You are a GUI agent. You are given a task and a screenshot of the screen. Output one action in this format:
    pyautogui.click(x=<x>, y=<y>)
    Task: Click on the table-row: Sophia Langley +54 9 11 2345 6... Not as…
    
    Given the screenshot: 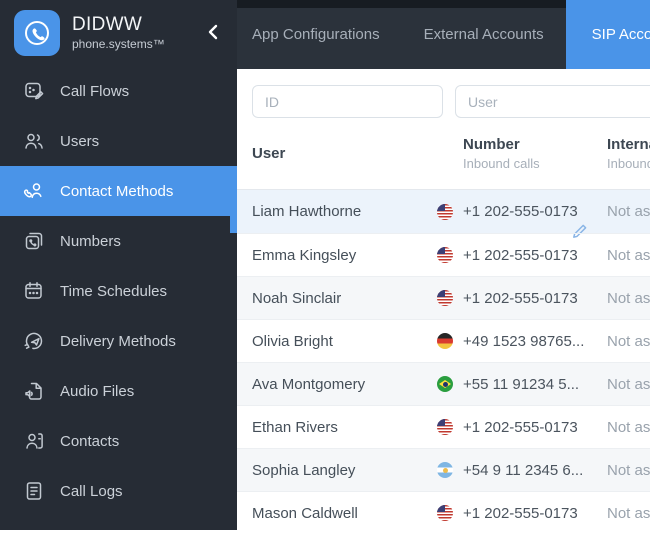 What is the action you would take?
    pyautogui.click(x=443, y=469)
    